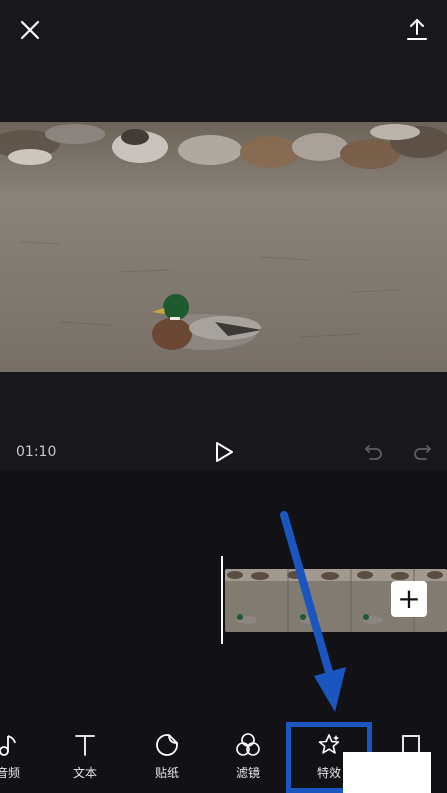 The height and width of the screenshot is (793, 447). What do you see at coordinates (19, 762) in the screenshot?
I see `tool-audio: 音频` at bounding box center [19, 762].